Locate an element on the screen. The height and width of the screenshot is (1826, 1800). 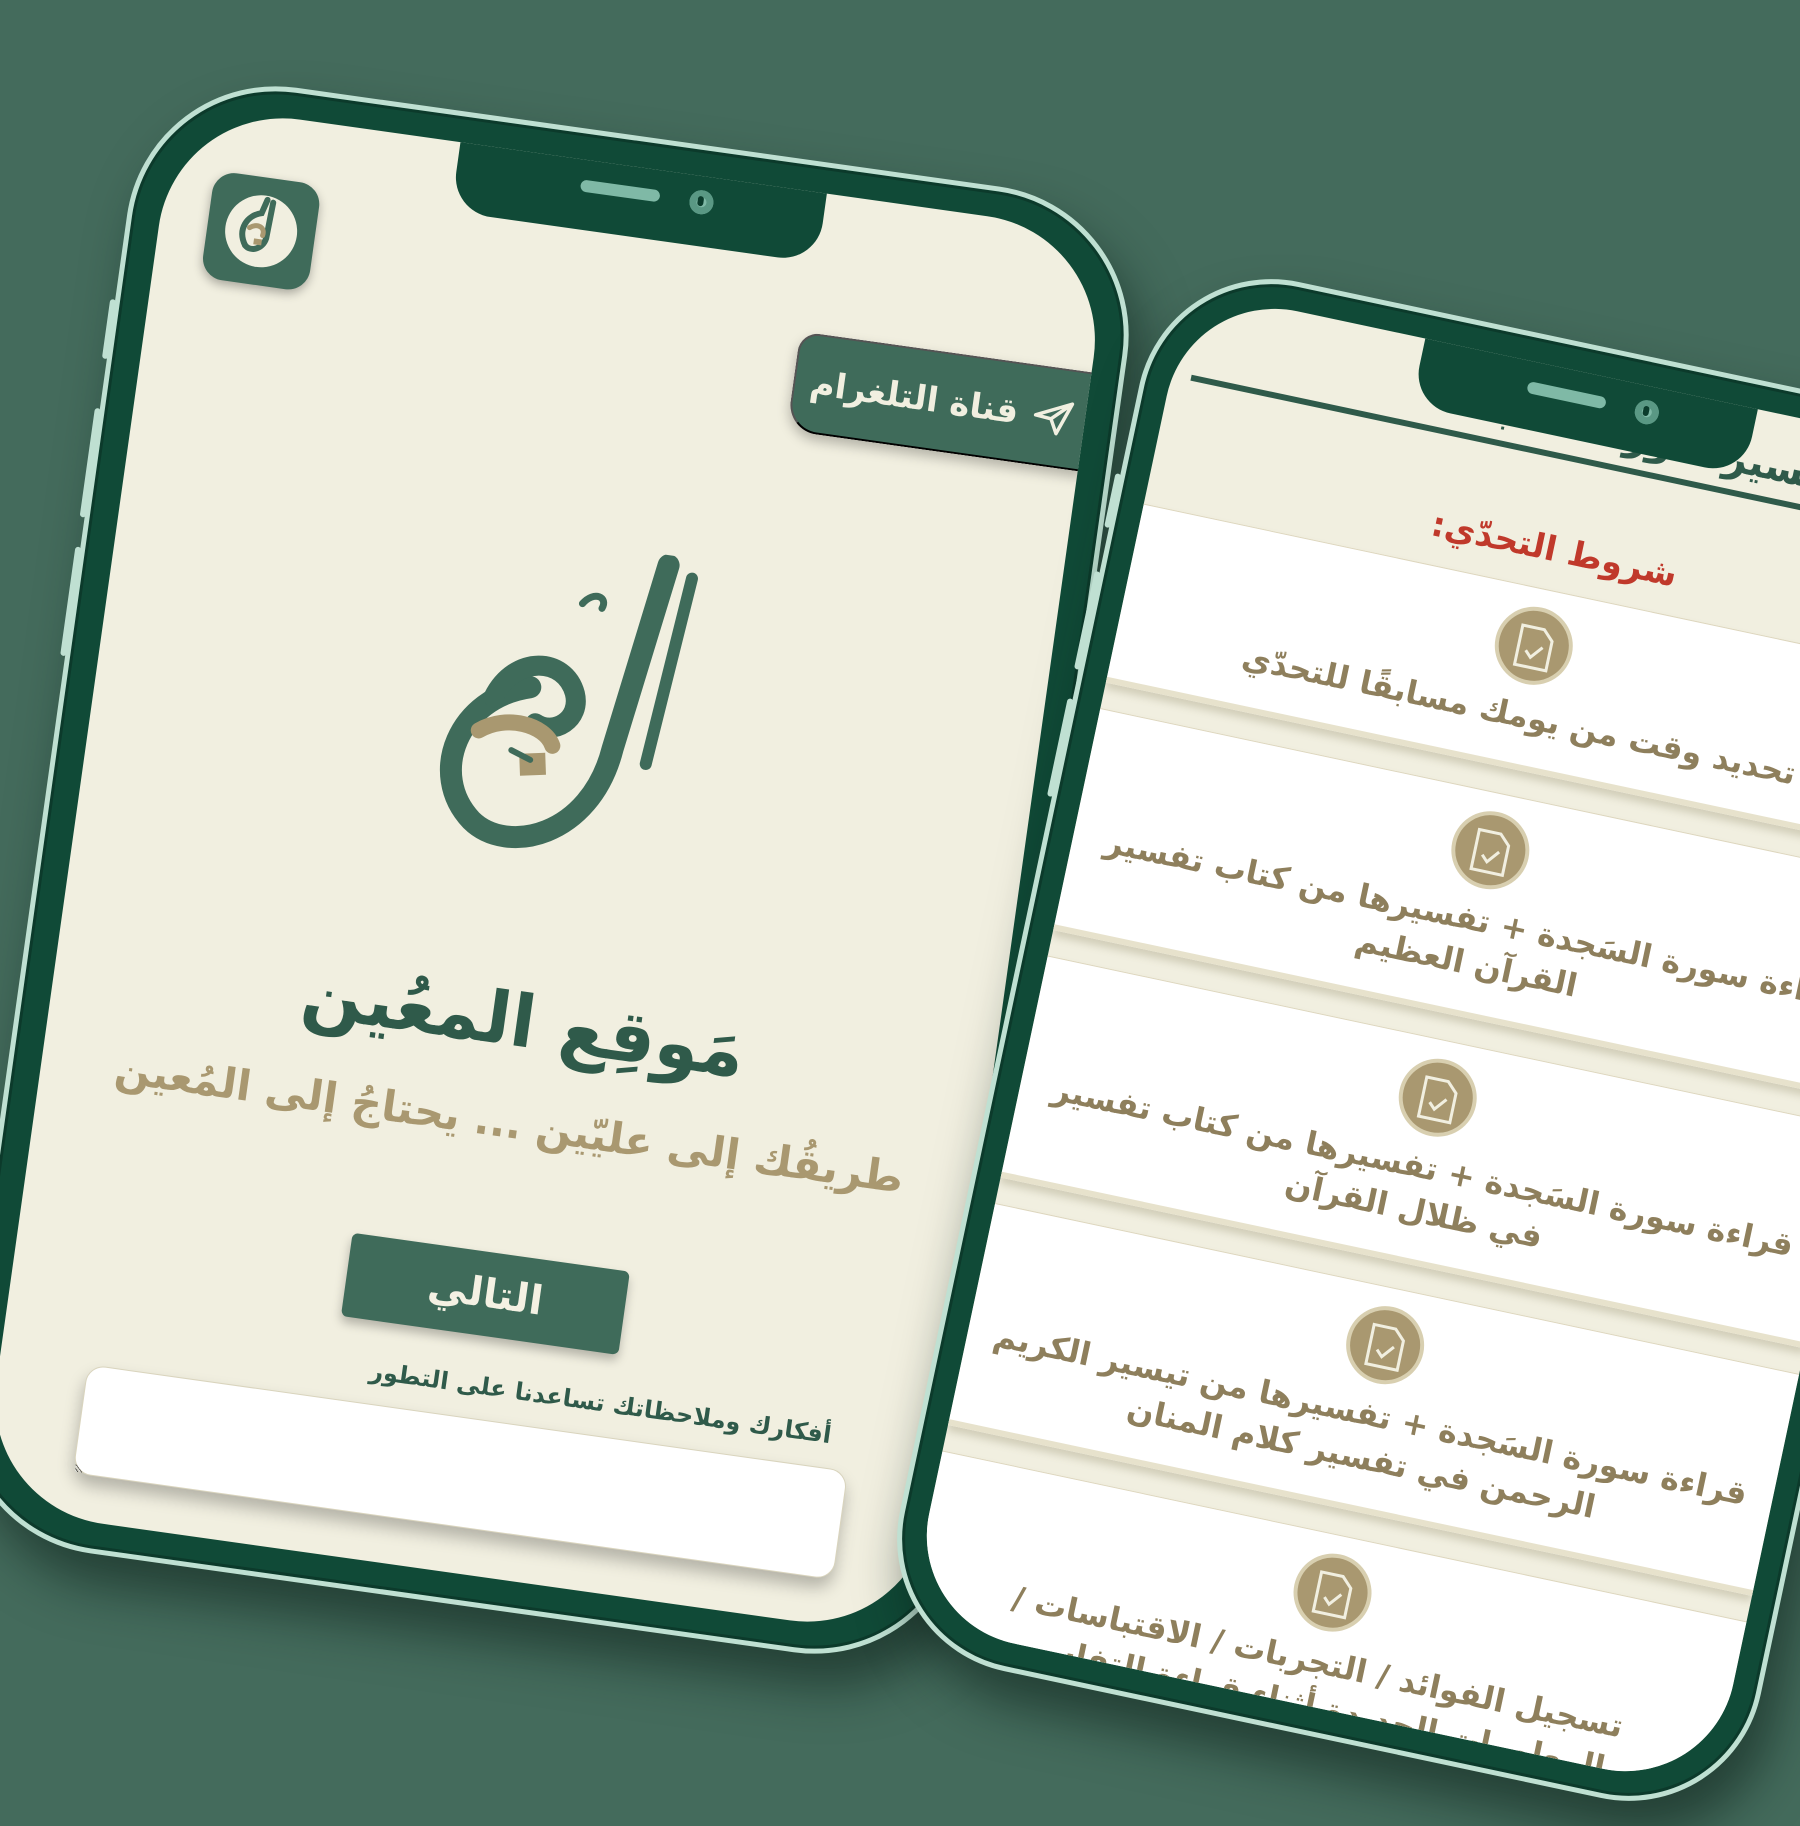
phone-notch is located at coordinates (639, 201).